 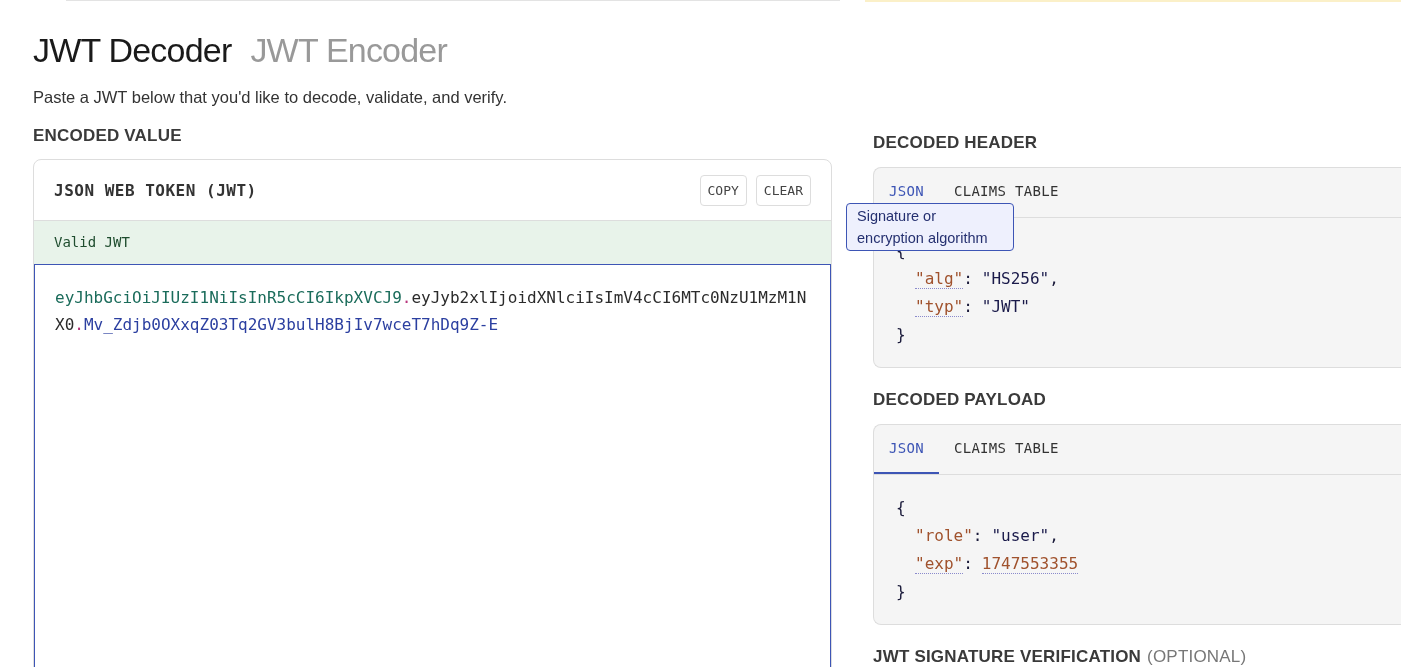 What do you see at coordinates (930, 227) in the screenshot?
I see `tooltip: Signature or encryption algorithm` at bounding box center [930, 227].